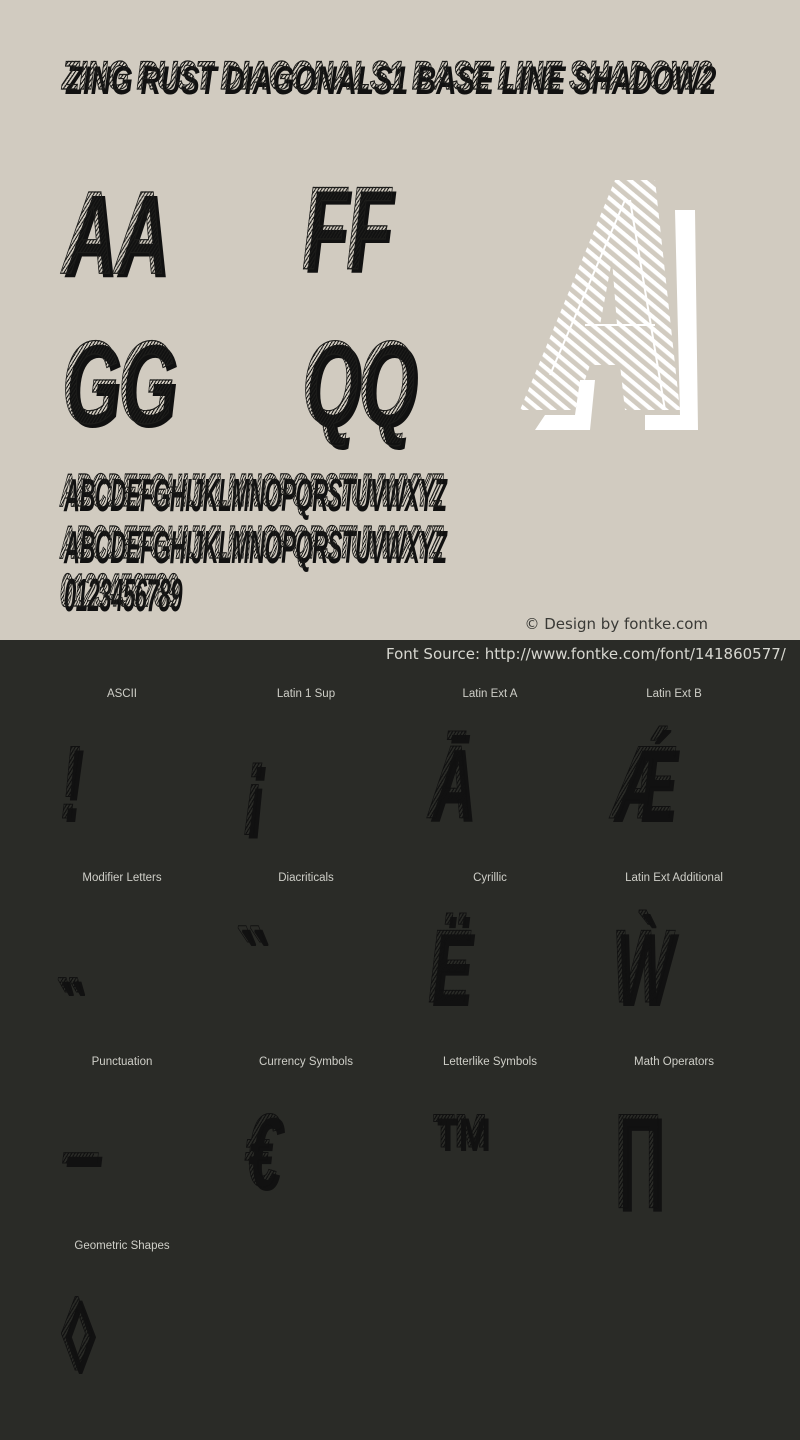  Describe the element at coordinates (306, 1140) in the screenshot. I see `charset-cell: Currency Symbols €€` at that location.